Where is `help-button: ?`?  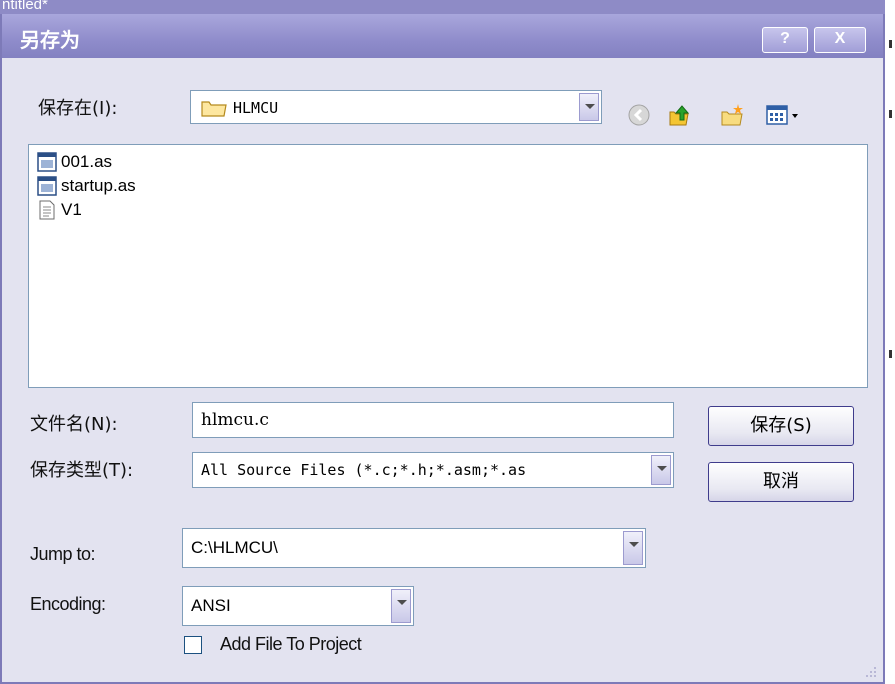
help-button: ? is located at coordinates (785, 40).